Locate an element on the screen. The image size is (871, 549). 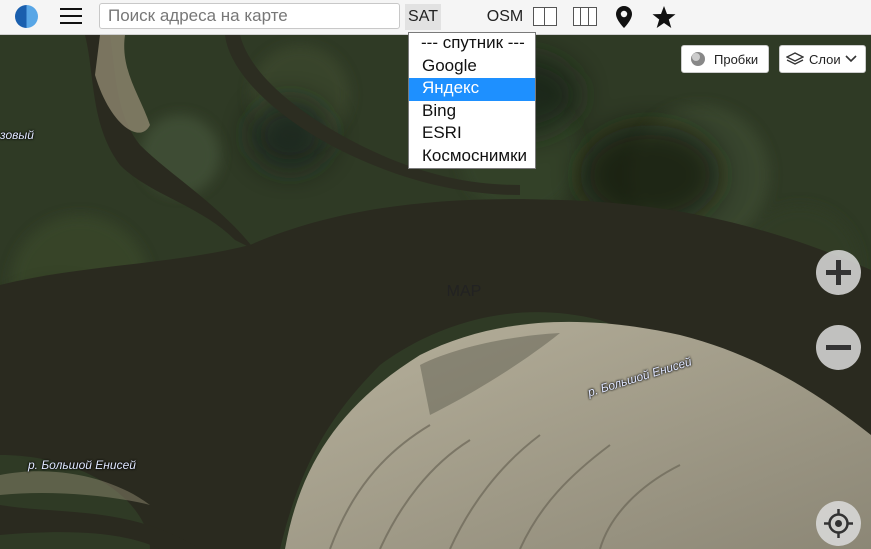
map-label-river-left: р. Большой Енисей is located at coordinates (82, 465).